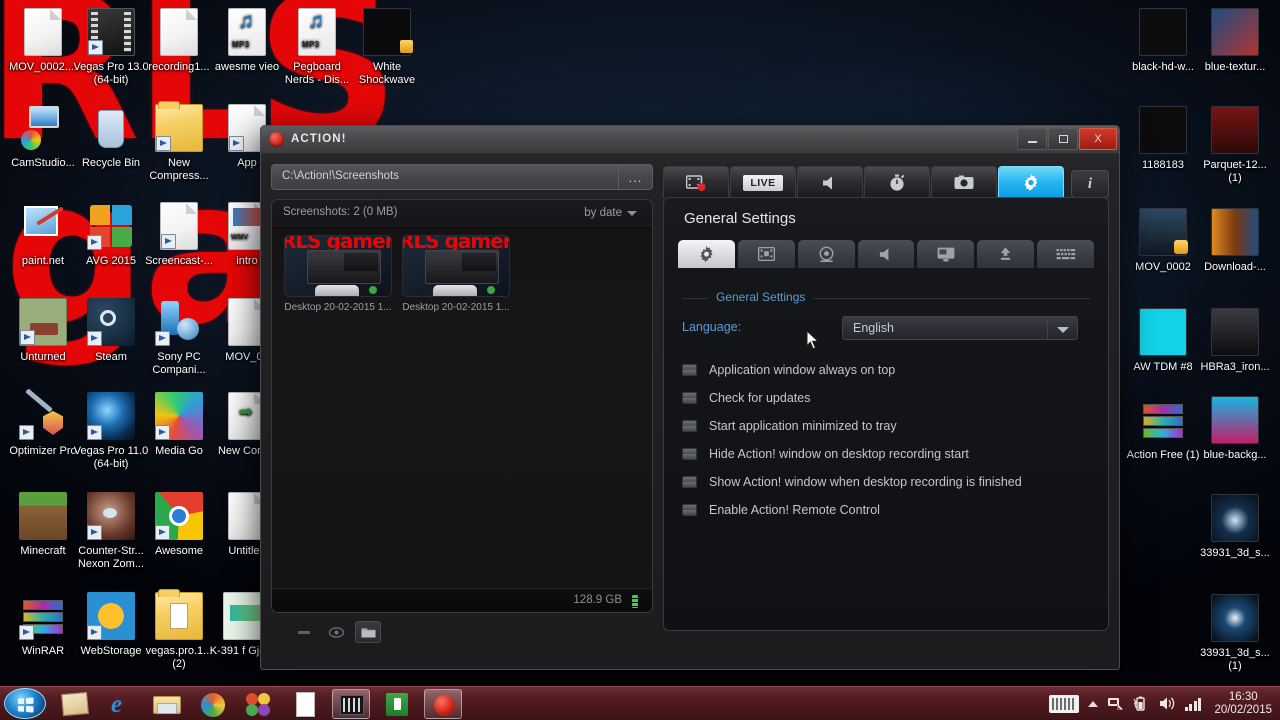 The image size is (1280, 720). I want to click on sort-dropdown: by date, so click(609, 213).